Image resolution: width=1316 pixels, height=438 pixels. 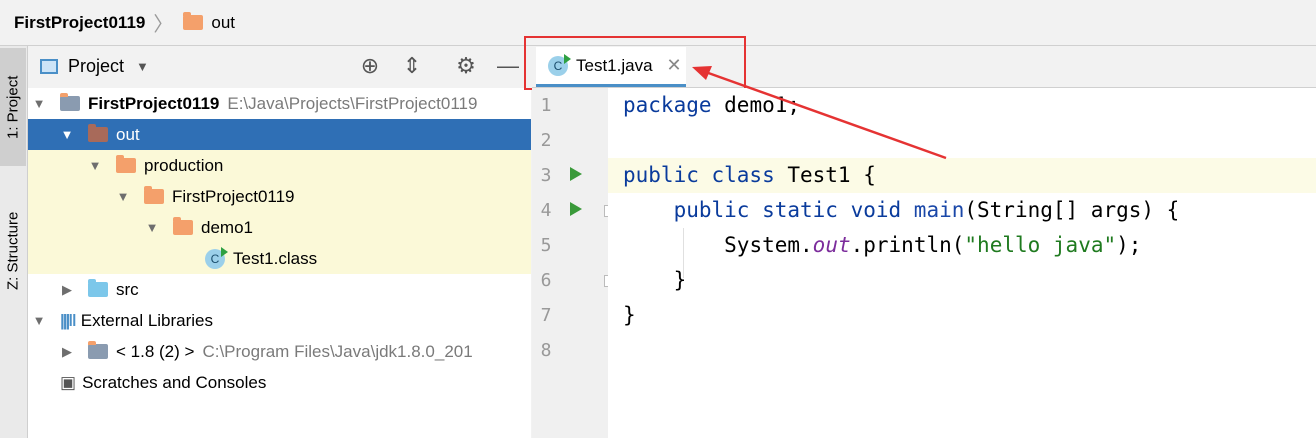 What do you see at coordinates (279, 320) in the screenshot?
I see `tree-item-external-libraries: ▼ |||‖ External Libraries` at bounding box center [279, 320].